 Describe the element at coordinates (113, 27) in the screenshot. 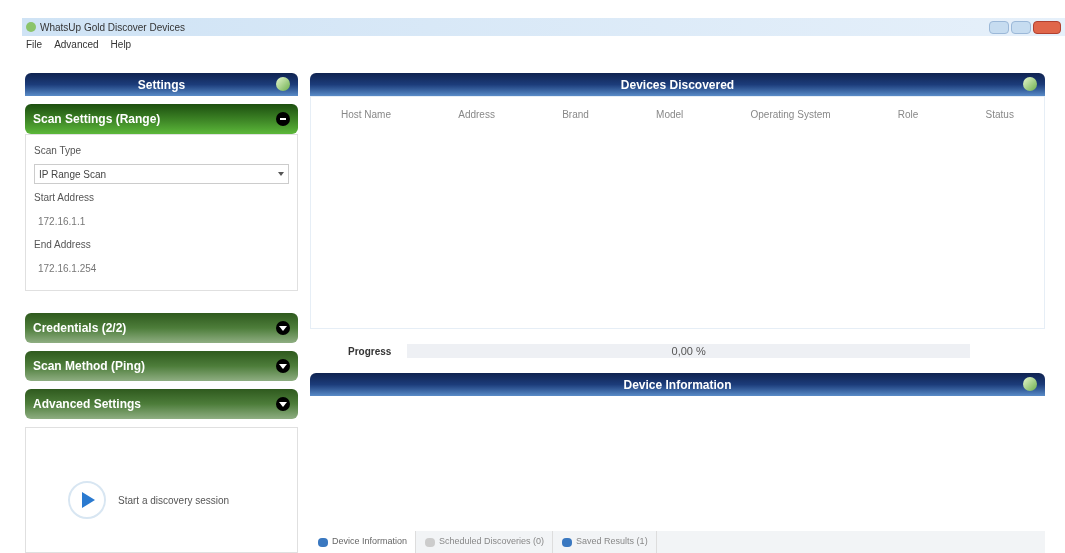

I see `window-title: WhatsUp Gold Discover Devices` at that location.